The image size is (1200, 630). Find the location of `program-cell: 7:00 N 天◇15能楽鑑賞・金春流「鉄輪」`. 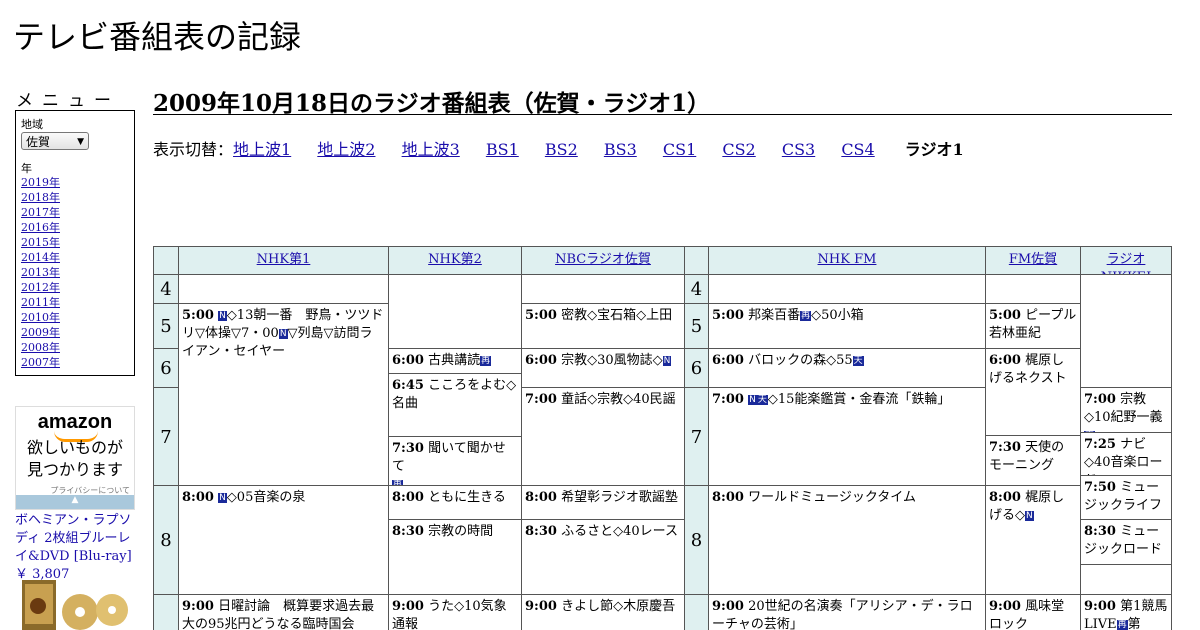

program-cell: 7:00 N 天◇15能楽鑑賞・金春流「鉄輪」 is located at coordinates (847, 436).